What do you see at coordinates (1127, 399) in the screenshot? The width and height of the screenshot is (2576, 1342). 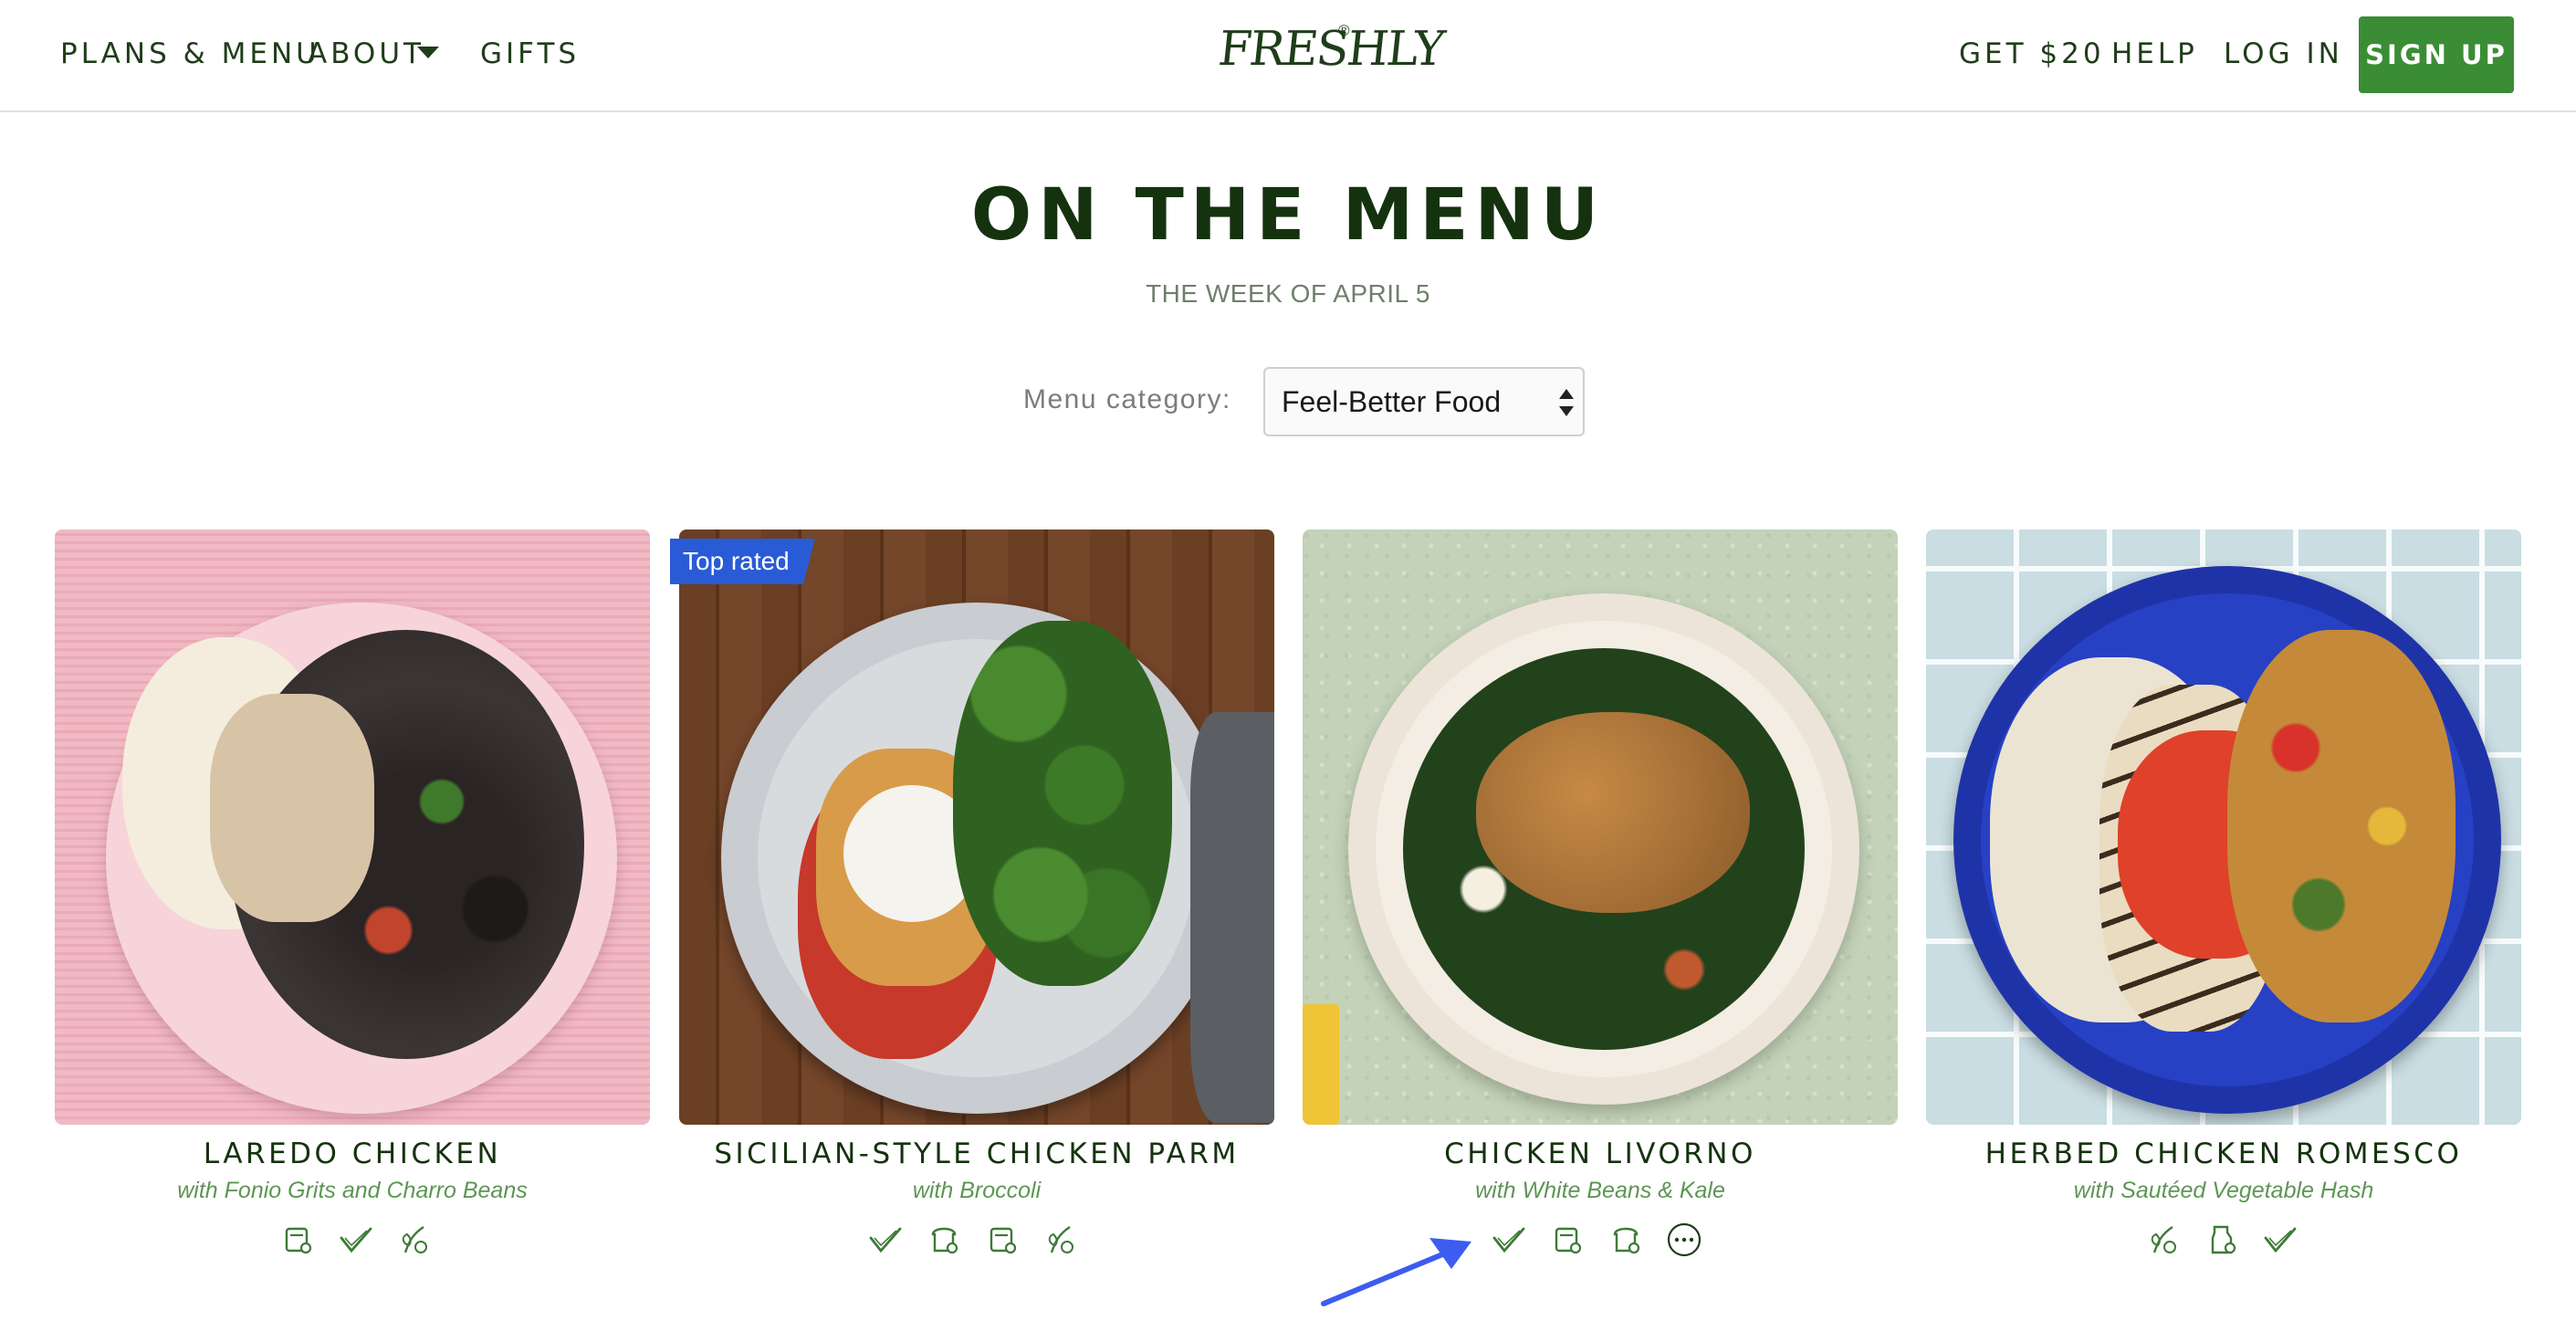 I see `menu-category-label: Menu category:` at bounding box center [1127, 399].